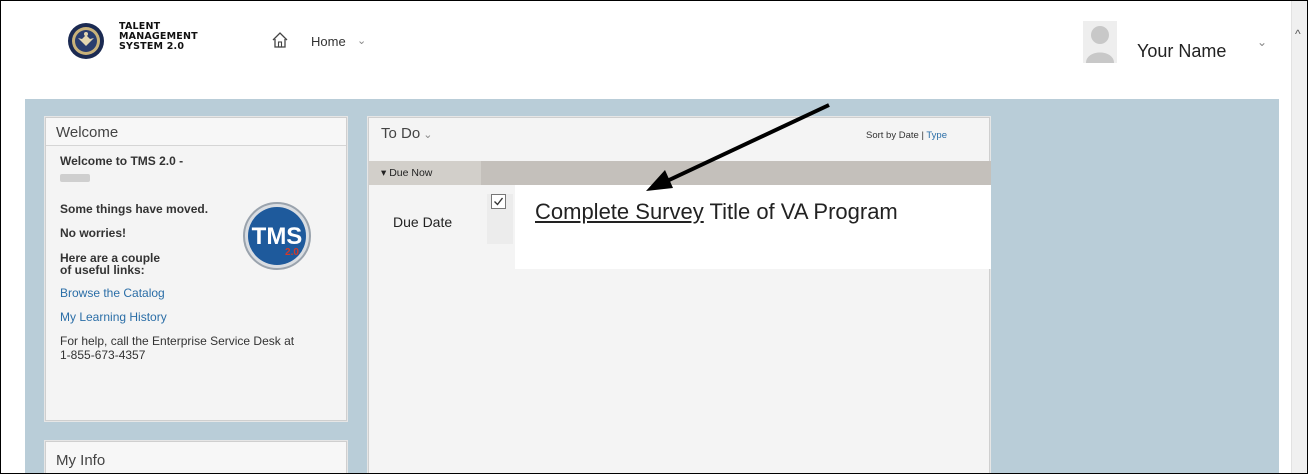  What do you see at coordinates (936, 135) in the screenshot?
I see `sort-by-type-link: Type` at bounding box center [936, 135].